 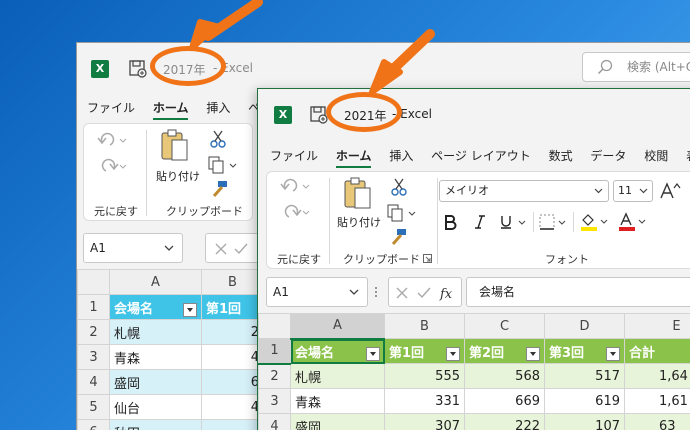 What do you see at coordinates (584, 351) in the screenshot?
I see `table-header-cell: 第3回` at bounding box center [584, 351].